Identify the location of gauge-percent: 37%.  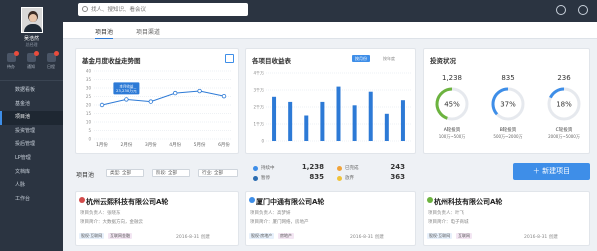
(508, 105).